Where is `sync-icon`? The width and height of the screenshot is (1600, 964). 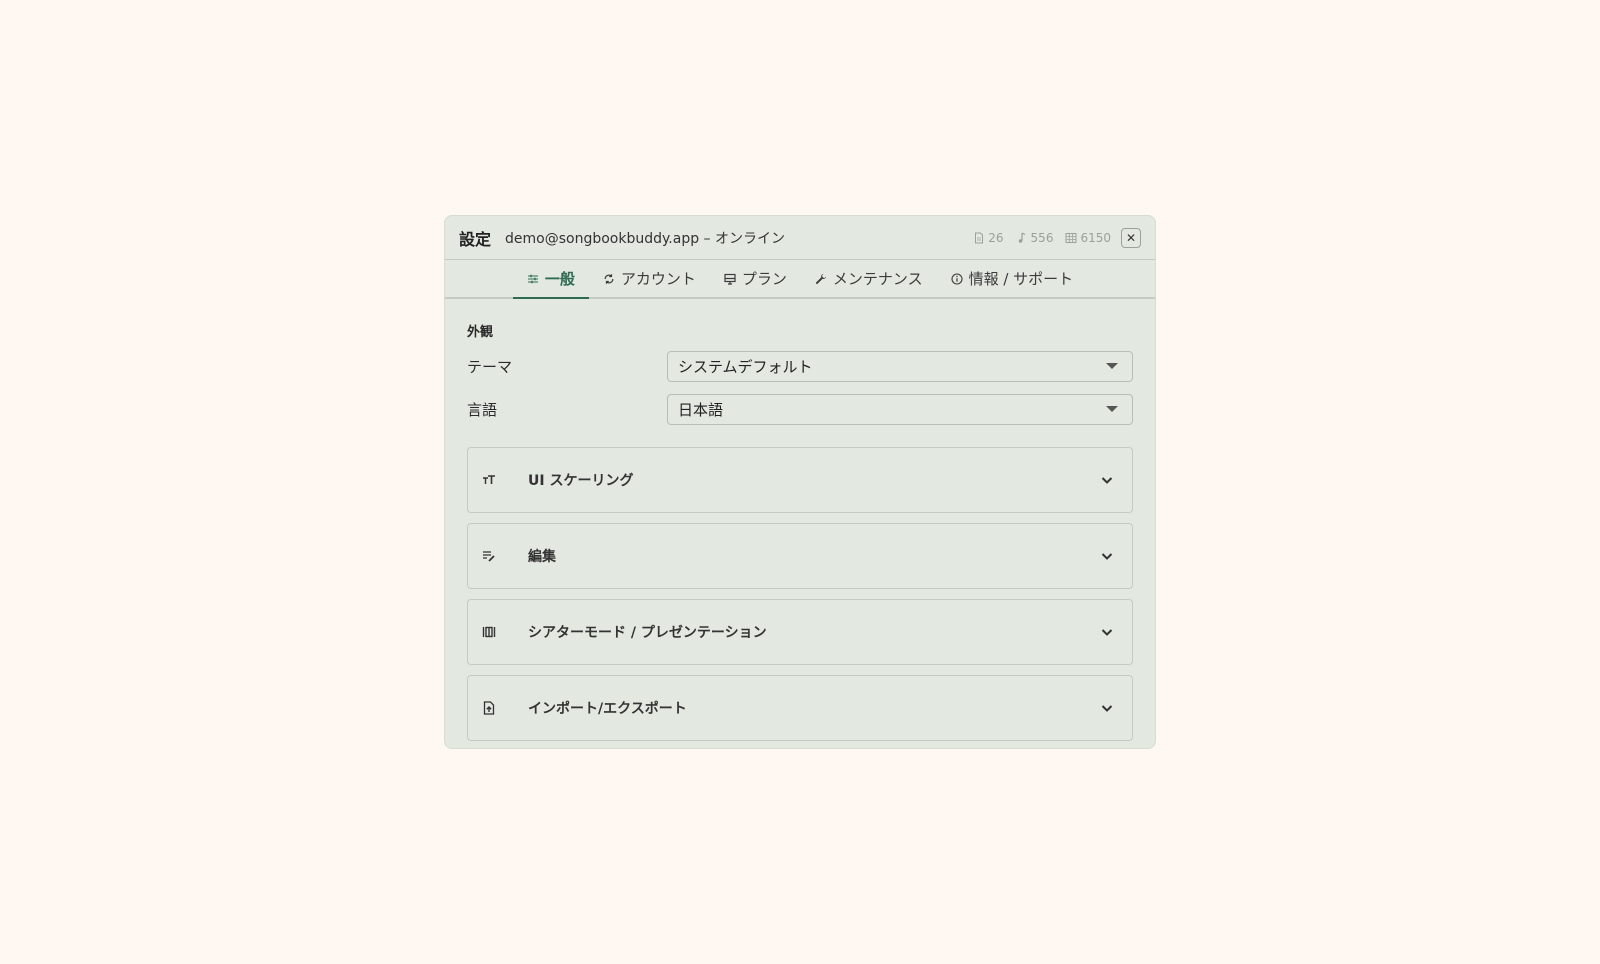 sync-icon is located at coordinates (609, 278).